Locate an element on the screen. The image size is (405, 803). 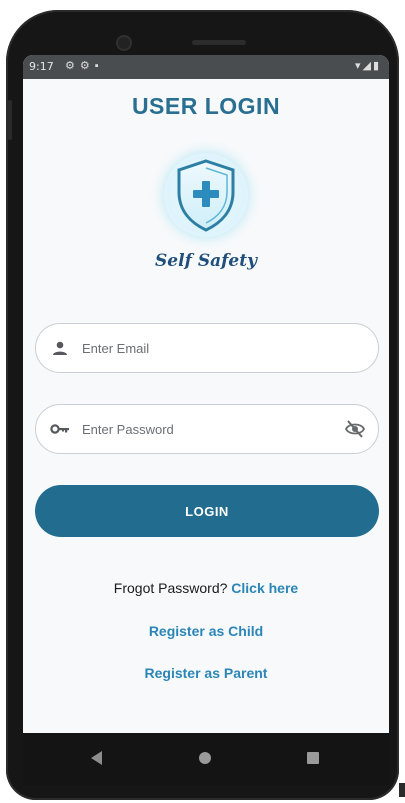
register-parent-link: Register as Parent is located at coordinates (206, 673).